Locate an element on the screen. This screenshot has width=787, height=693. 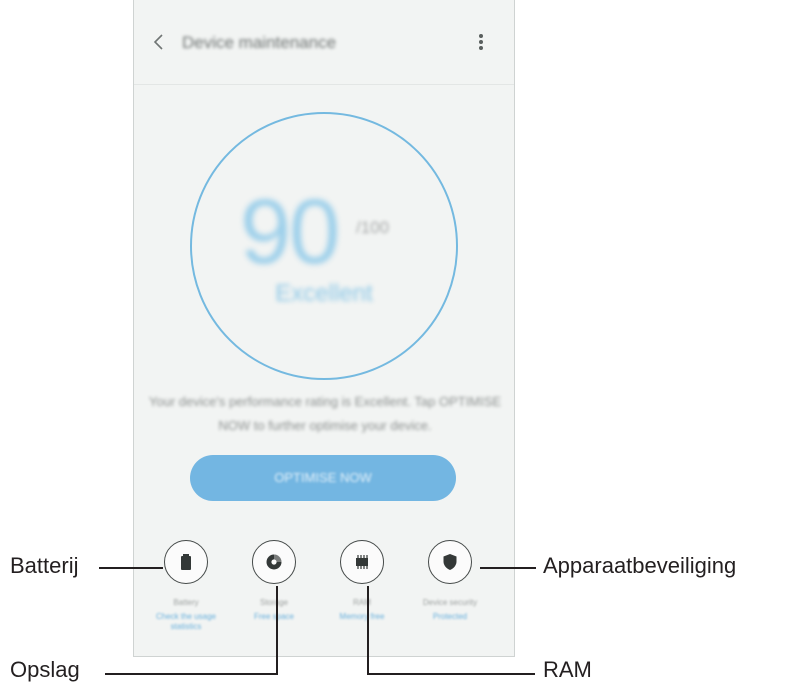
optimize-now-label: OPTIMISE NOW is located at coordinates (323, 477).